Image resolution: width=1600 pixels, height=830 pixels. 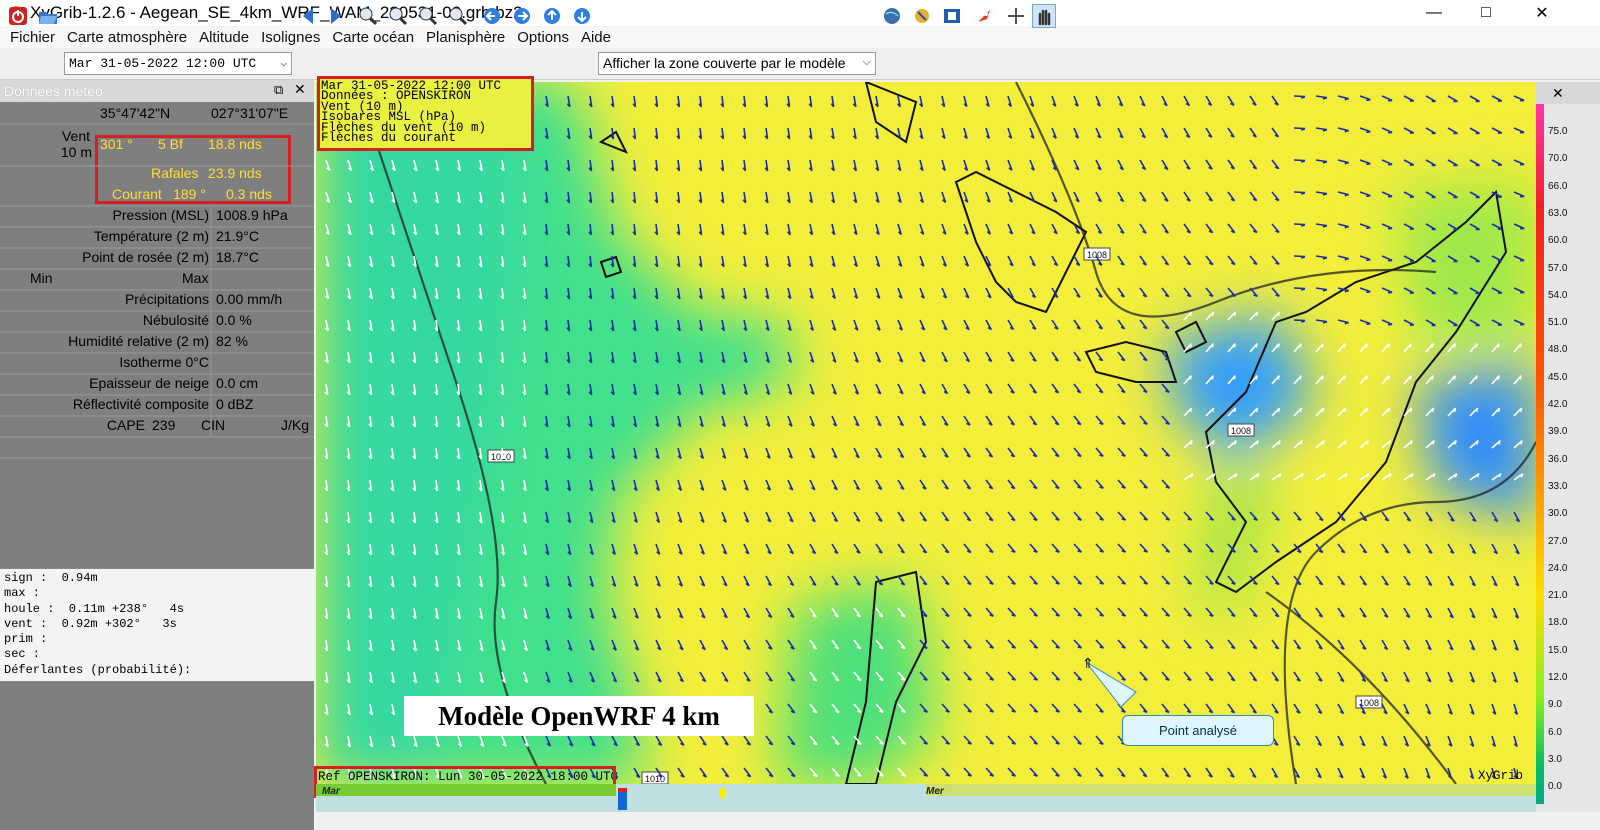 What do you see at coordinates (235, 404) in the screenshot?
I see `row-value: 0 dBZ` at bounding box center [235, 404].